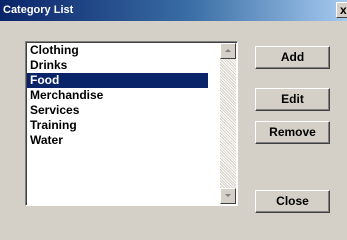 Image resolution: width=347 pixels, height=240 pixels. Describe the element at coordinates (292, 57) in the screenshot. I see `add-button: Add` at that location.